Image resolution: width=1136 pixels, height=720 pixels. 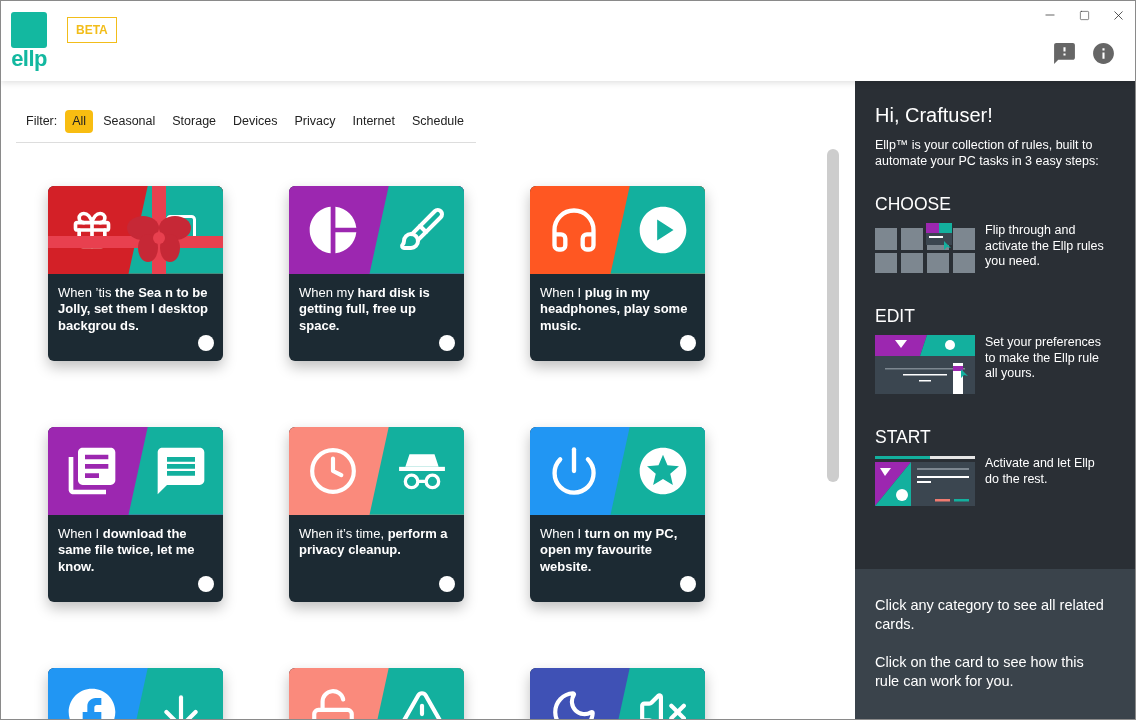 I want to click on card-text: When I download the same file twice, let me know., so click(x=127, y=550).